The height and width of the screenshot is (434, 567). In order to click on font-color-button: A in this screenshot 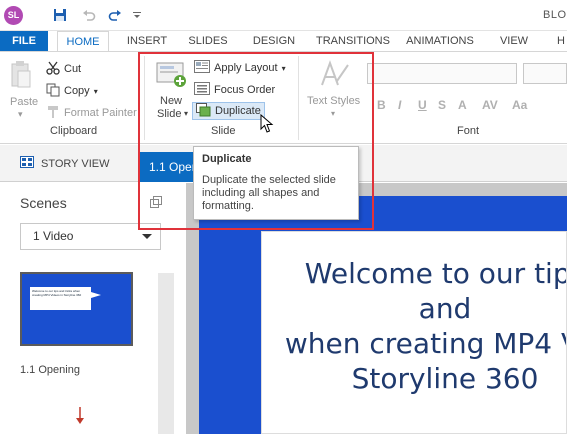, I will do `click(462, 105)`.